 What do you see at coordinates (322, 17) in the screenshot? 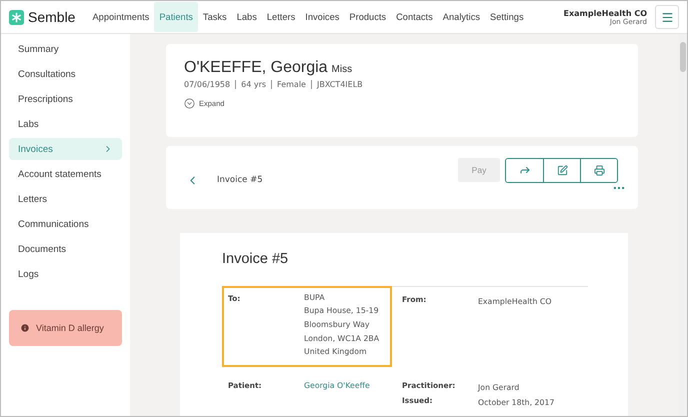
I see `nav-tab: Invoices` at bounding box center [322, 17].